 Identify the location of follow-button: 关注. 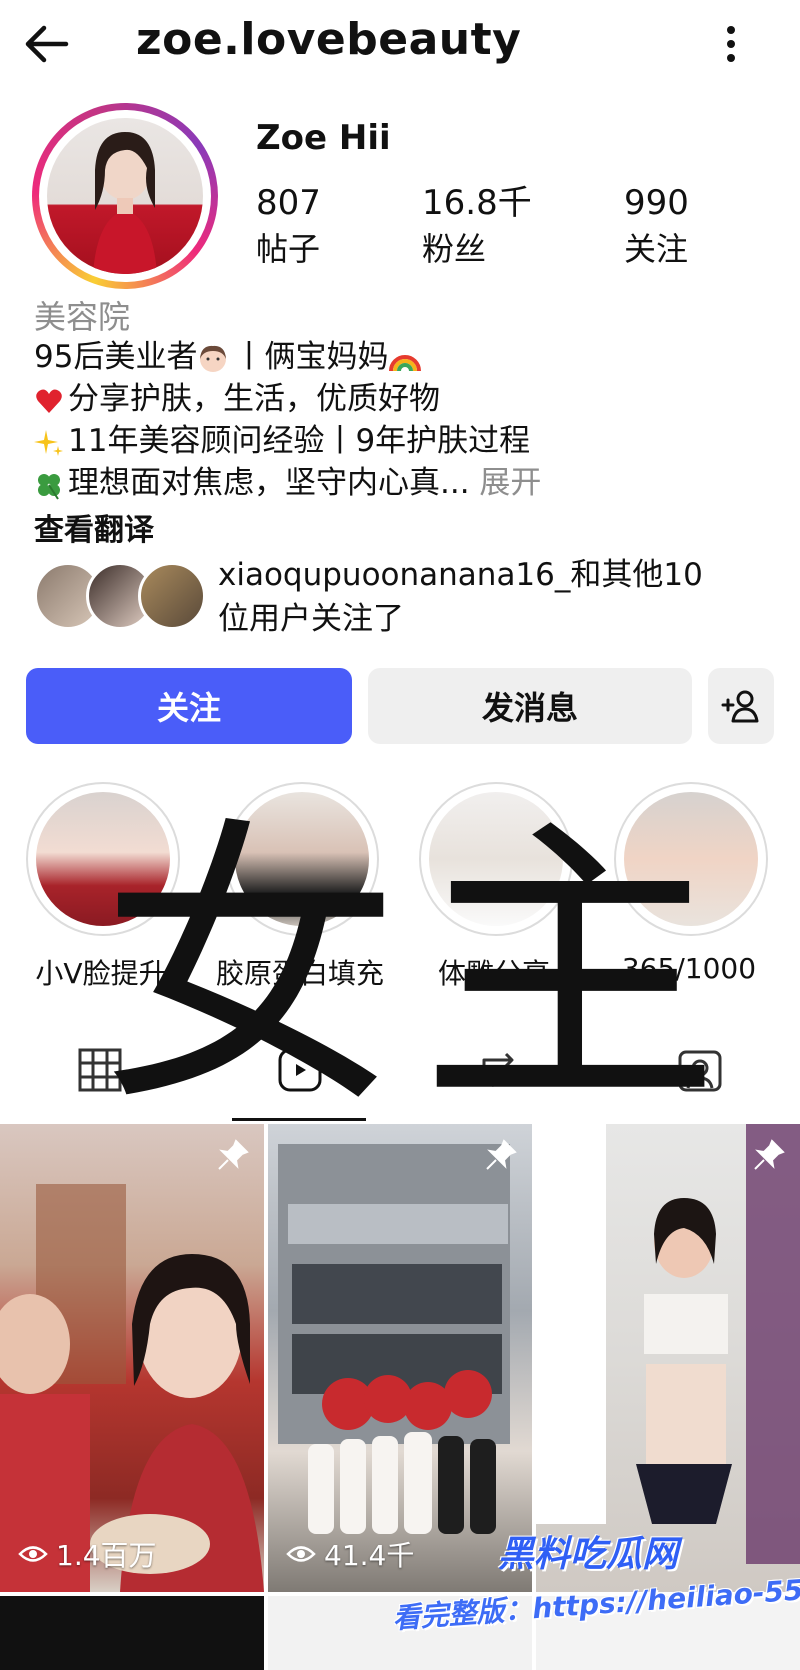
(189, 706).